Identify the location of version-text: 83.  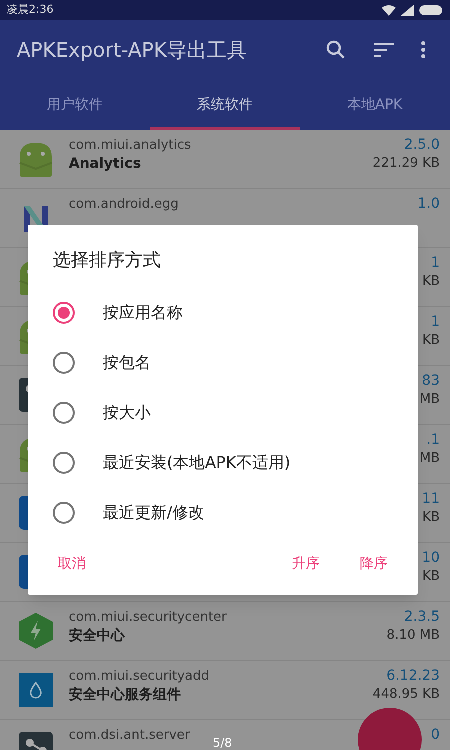
(431, 381).